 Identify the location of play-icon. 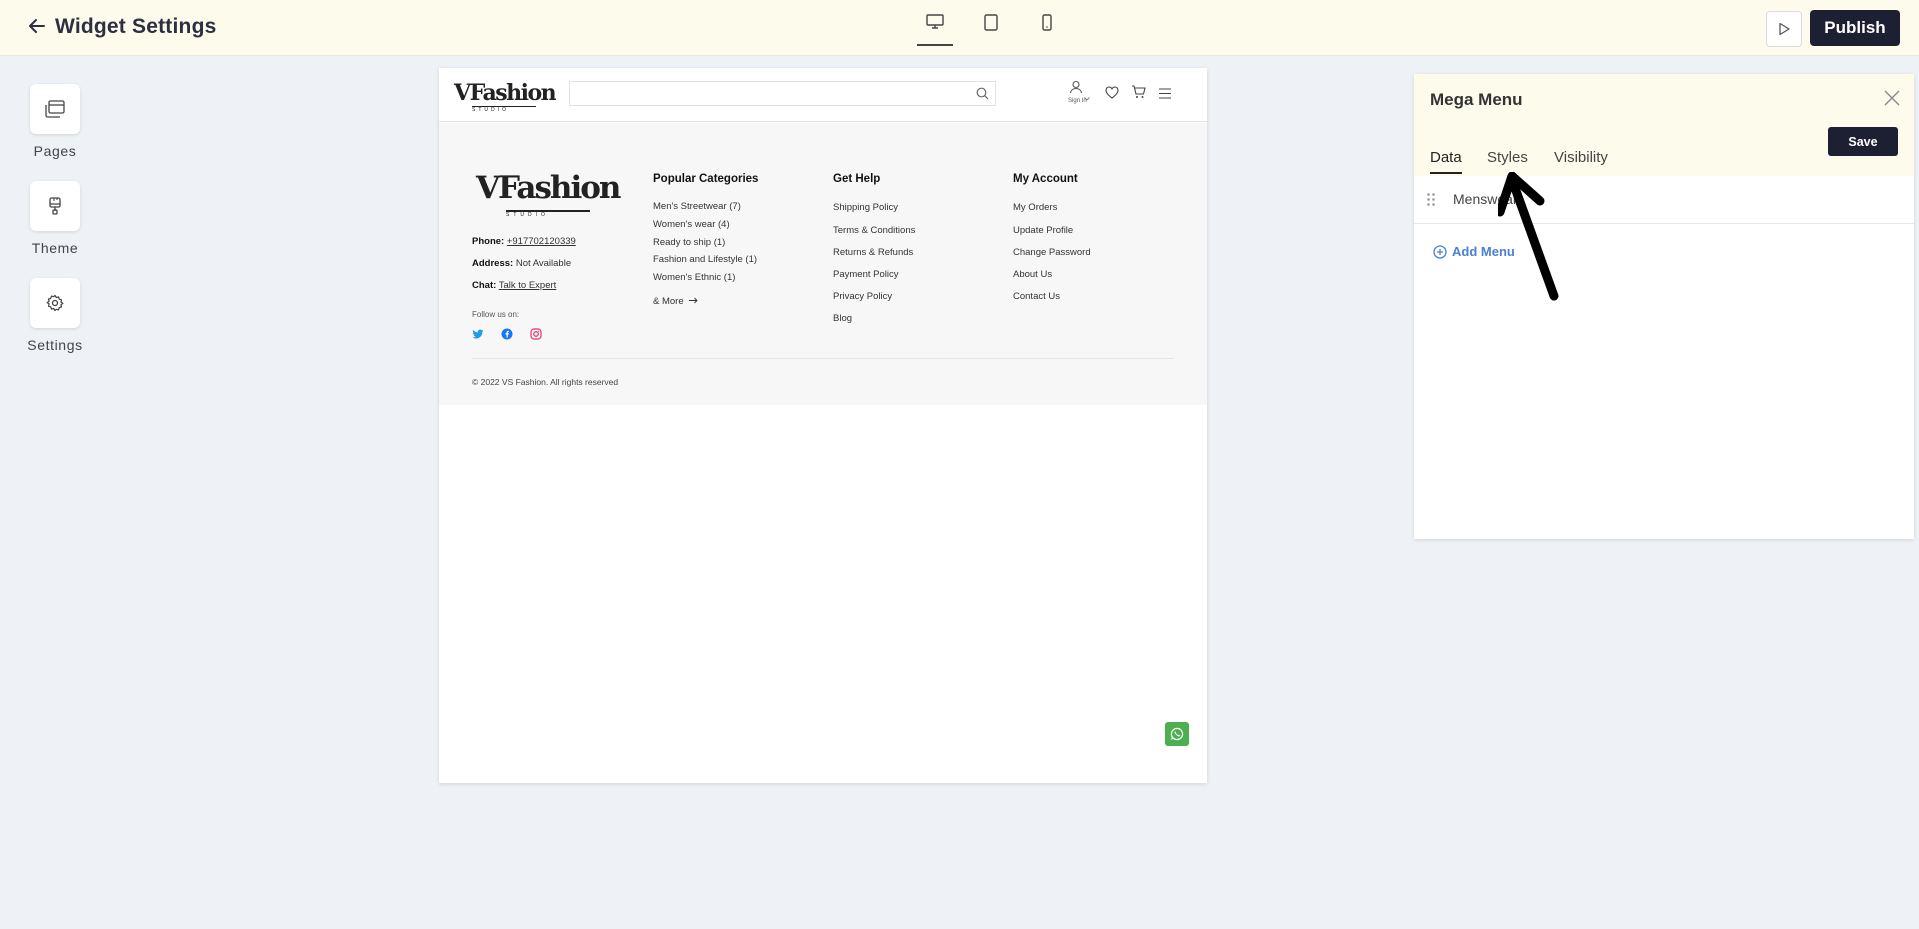
(1784, 29).